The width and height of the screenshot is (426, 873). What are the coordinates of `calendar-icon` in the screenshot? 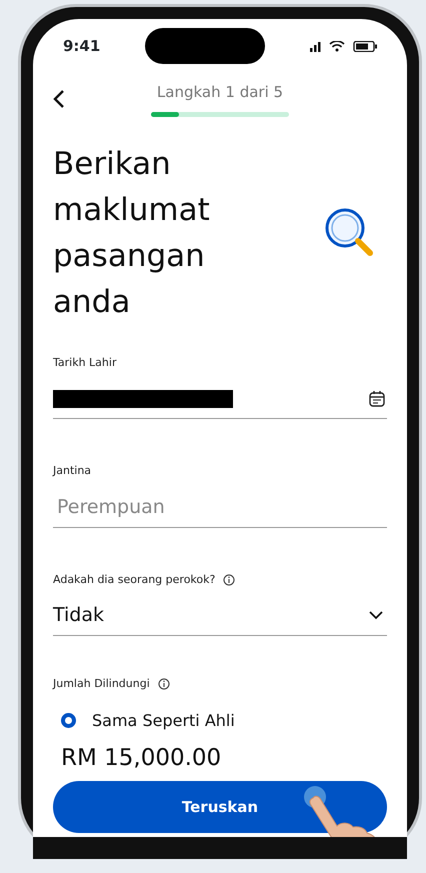 It's located at (377, 398).